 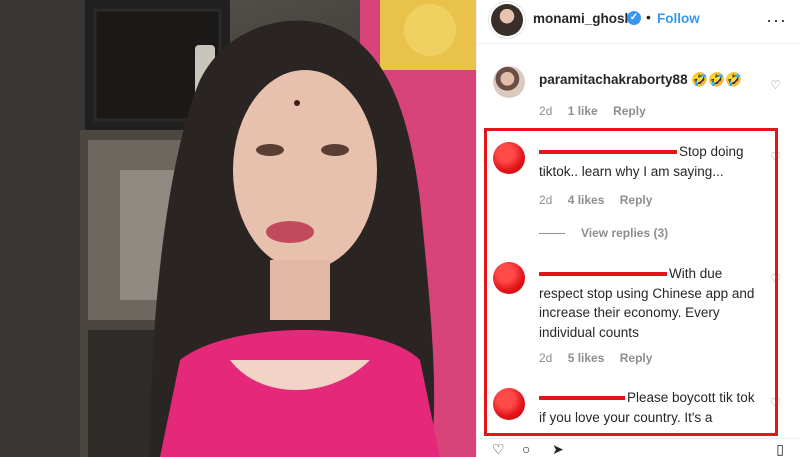 I want to click on view-replies-button: View replies (3), so click(x=603, y=233).